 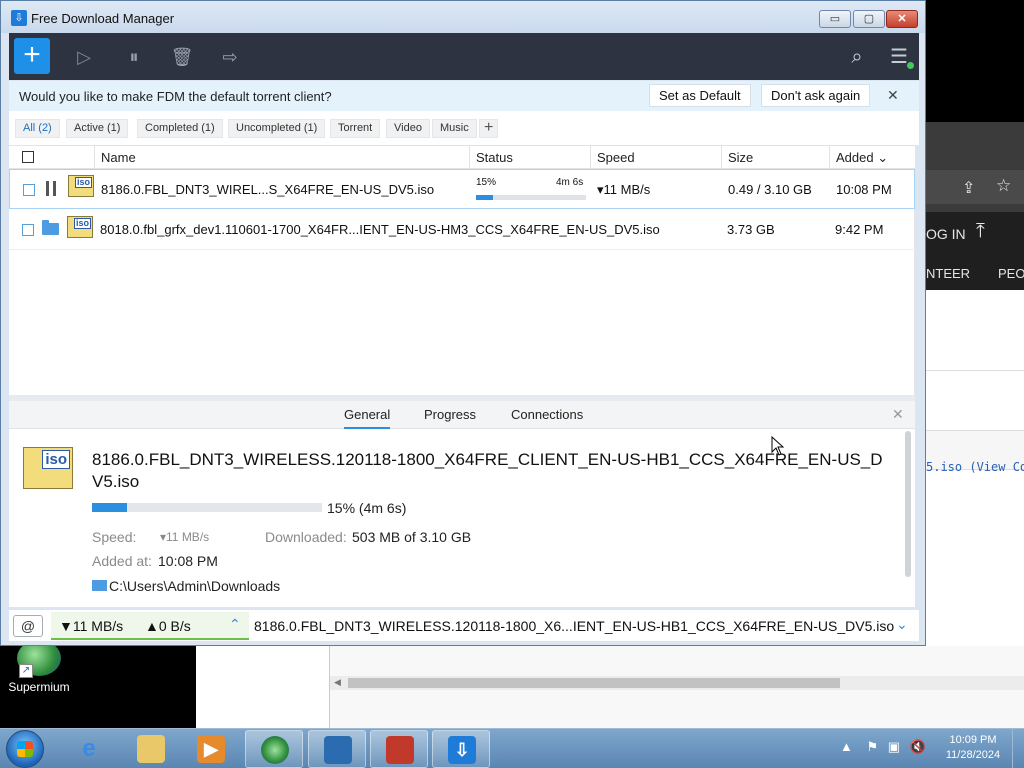 I want to click on windows-logo-icon, so click(x=25, y=749).